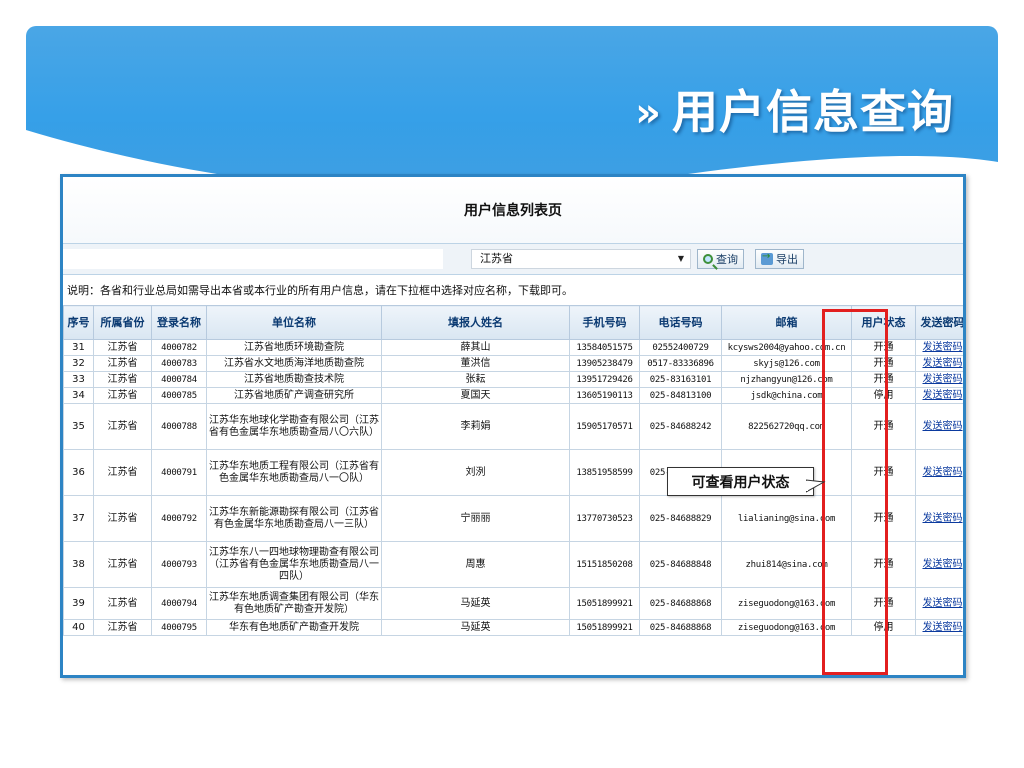 Image resolution: width=1024 pixels, height=768 pixels. Describe the element at coordinates (604, 395) in the screenshot. I see `cell-mobile: 13605190113` at that location.